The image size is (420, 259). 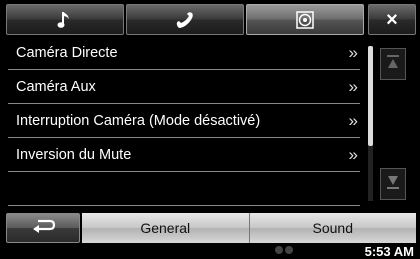 What do you see at coordinates (284, 250) in the screenshot?
I see `status-indicator-icon` at bounding box center [284, 250].